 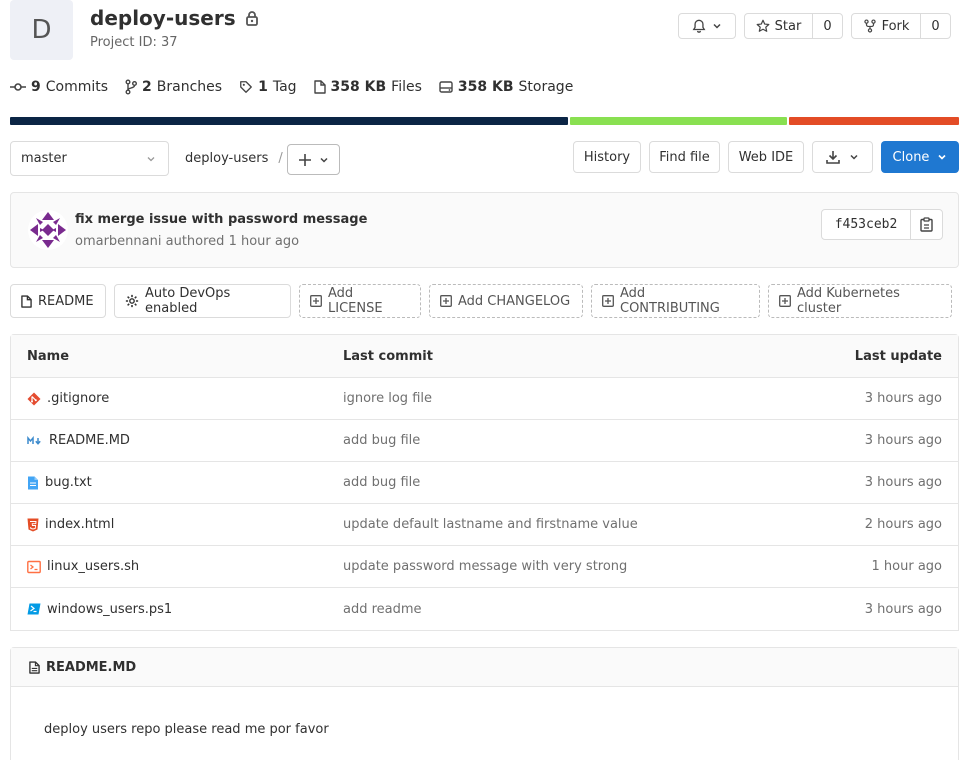 I want to click on download-icon, so click(x=833, y=157).